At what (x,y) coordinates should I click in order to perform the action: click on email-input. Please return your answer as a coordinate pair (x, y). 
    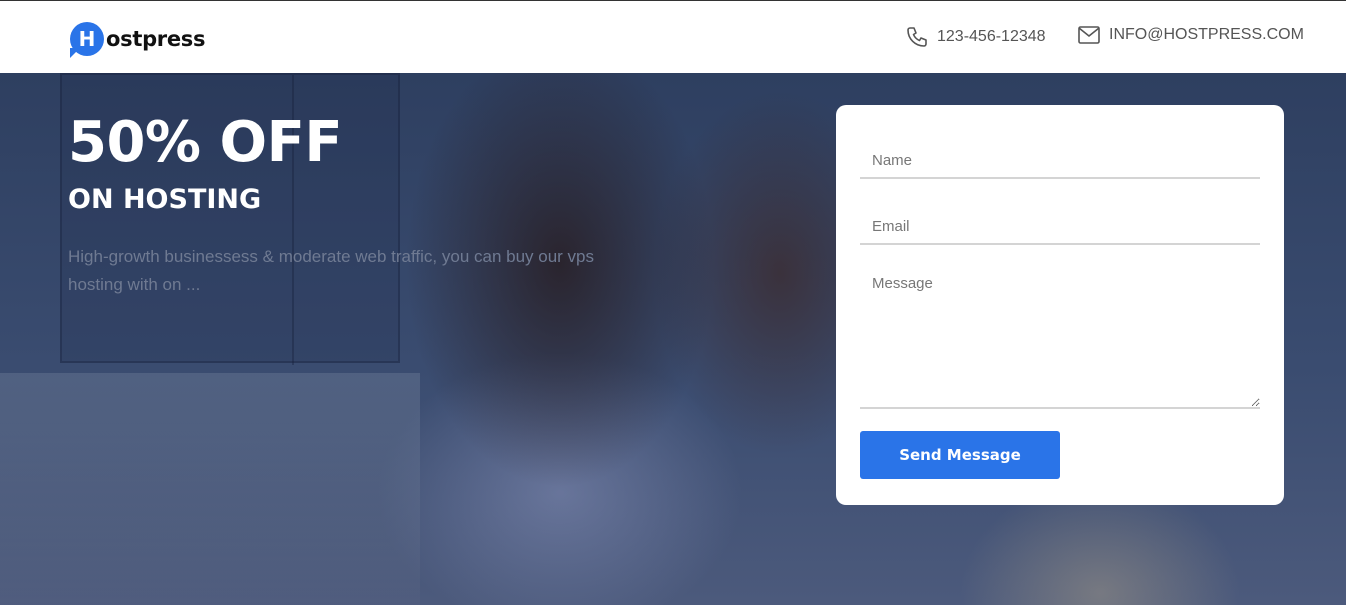
    Looking at the image, I should click on (1060, 220).